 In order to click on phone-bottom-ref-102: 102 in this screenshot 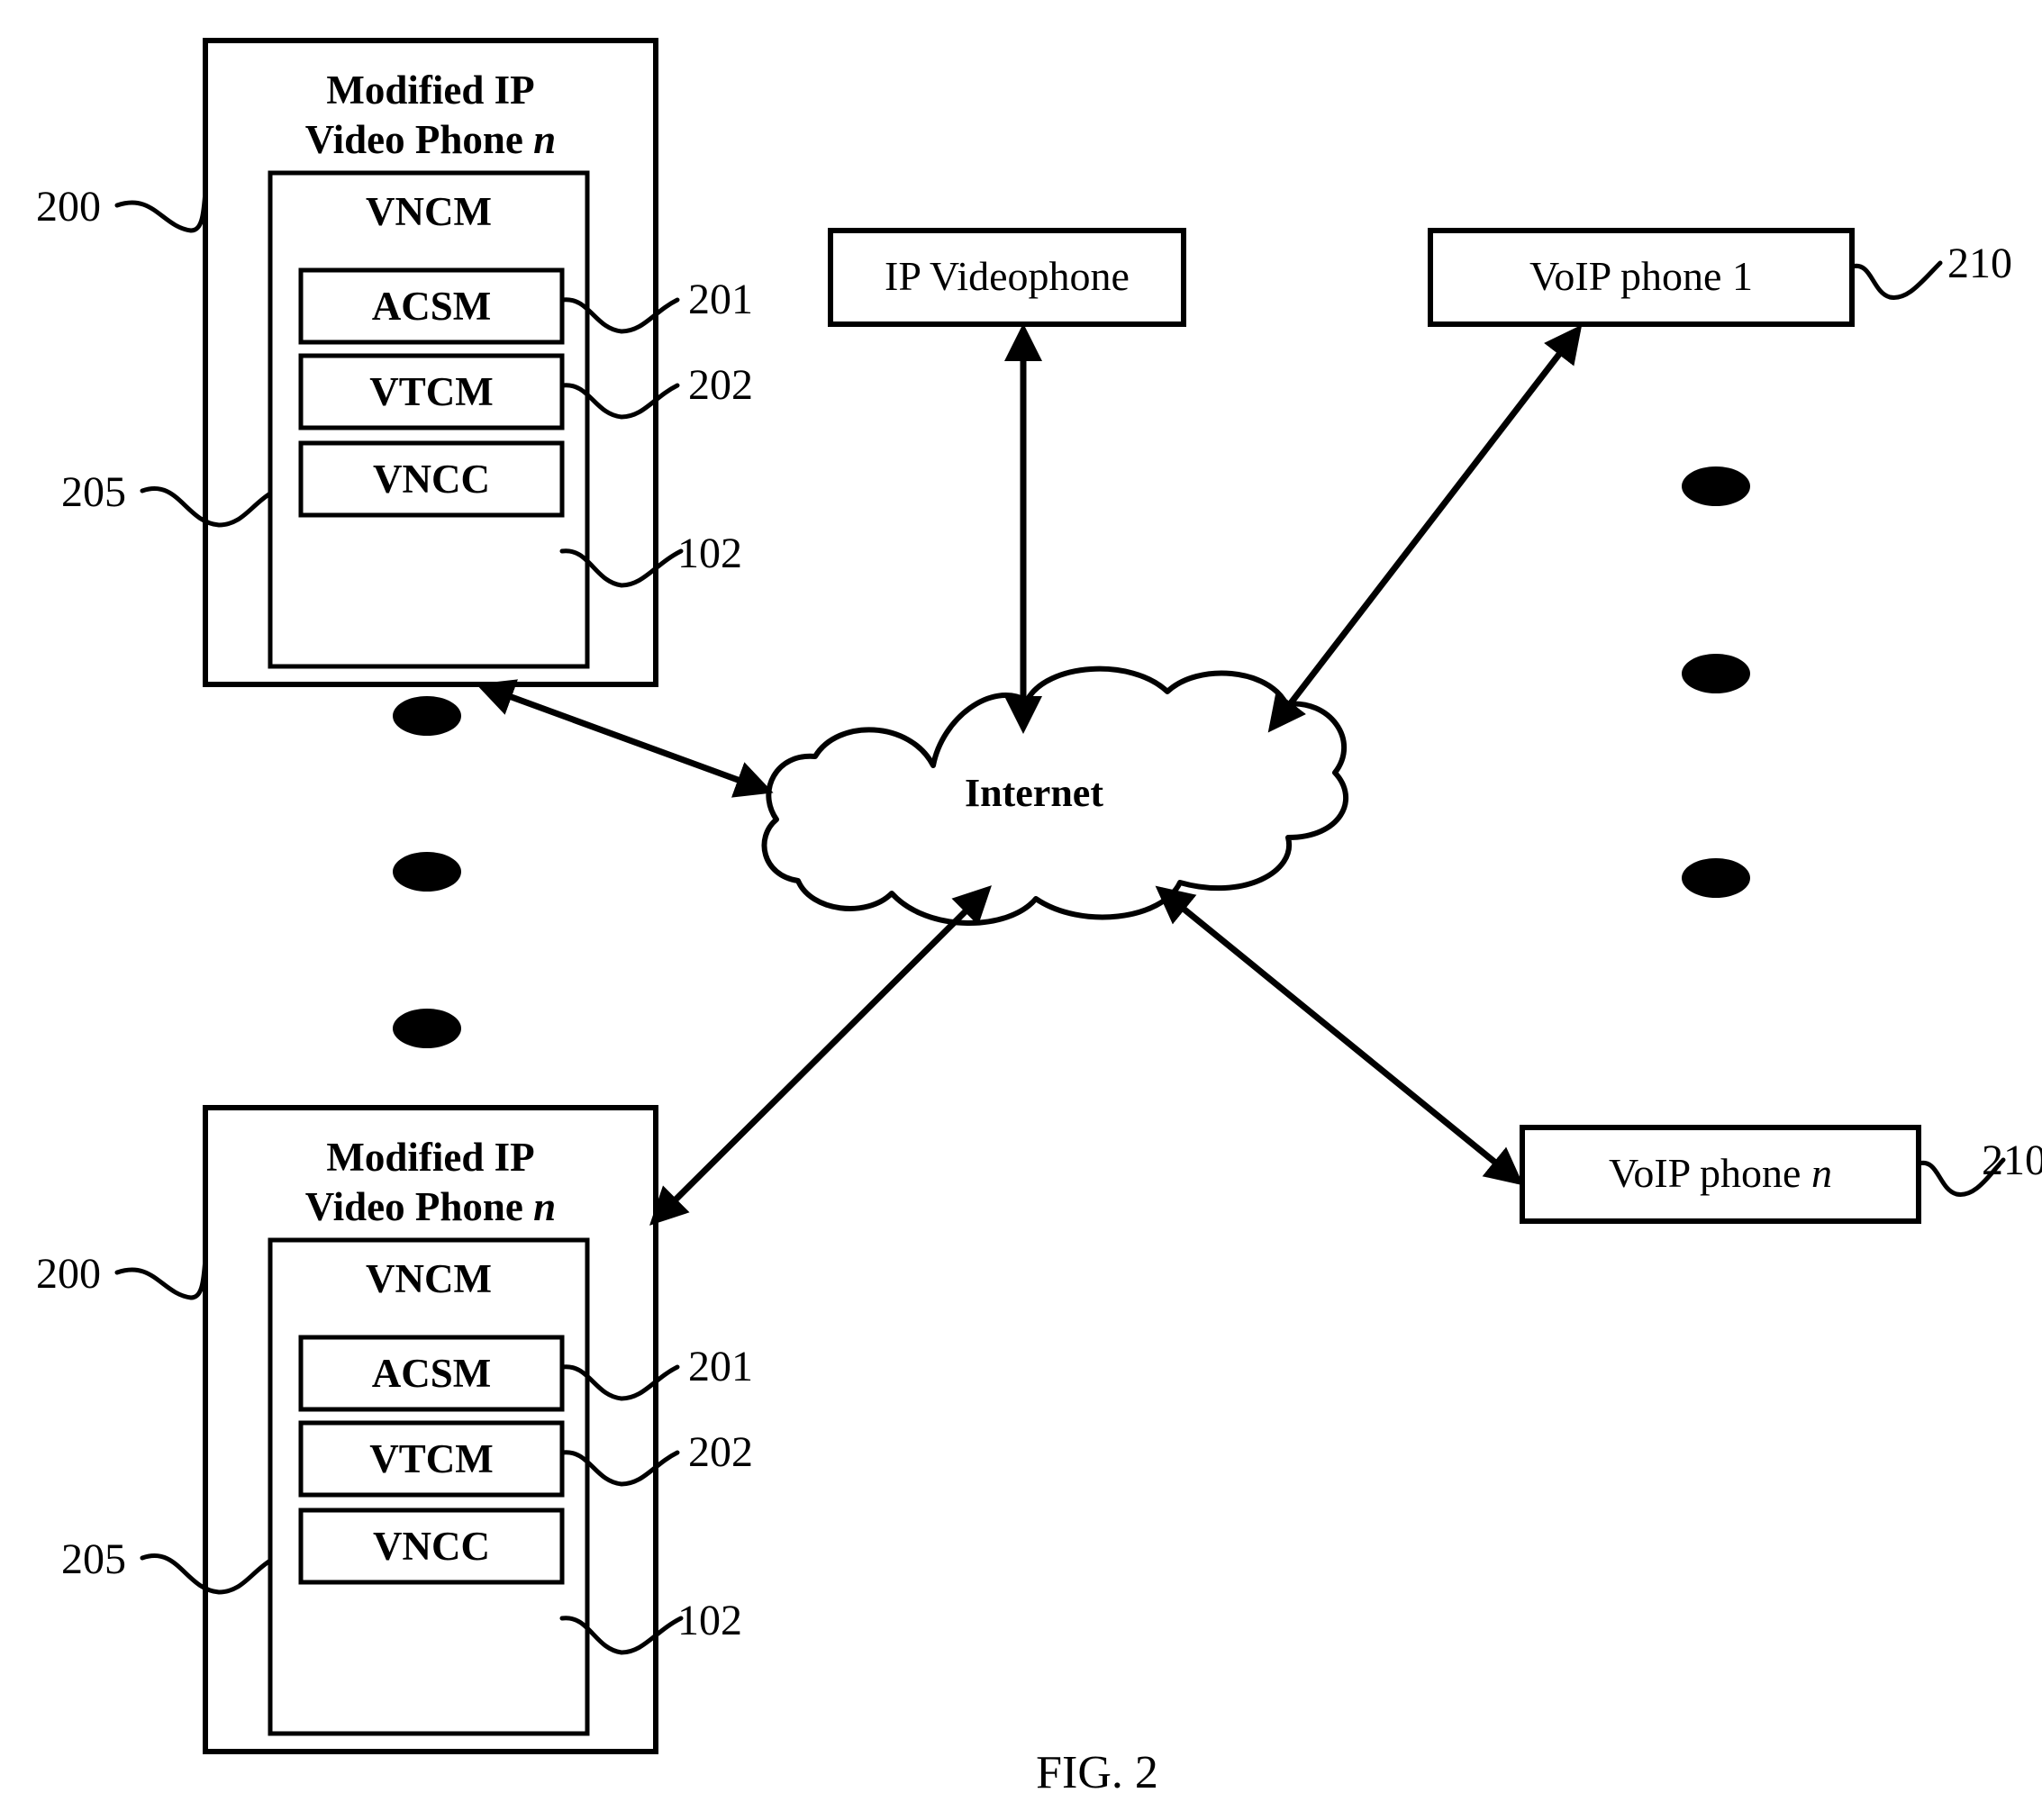, I will do `click(709, 1620)`.